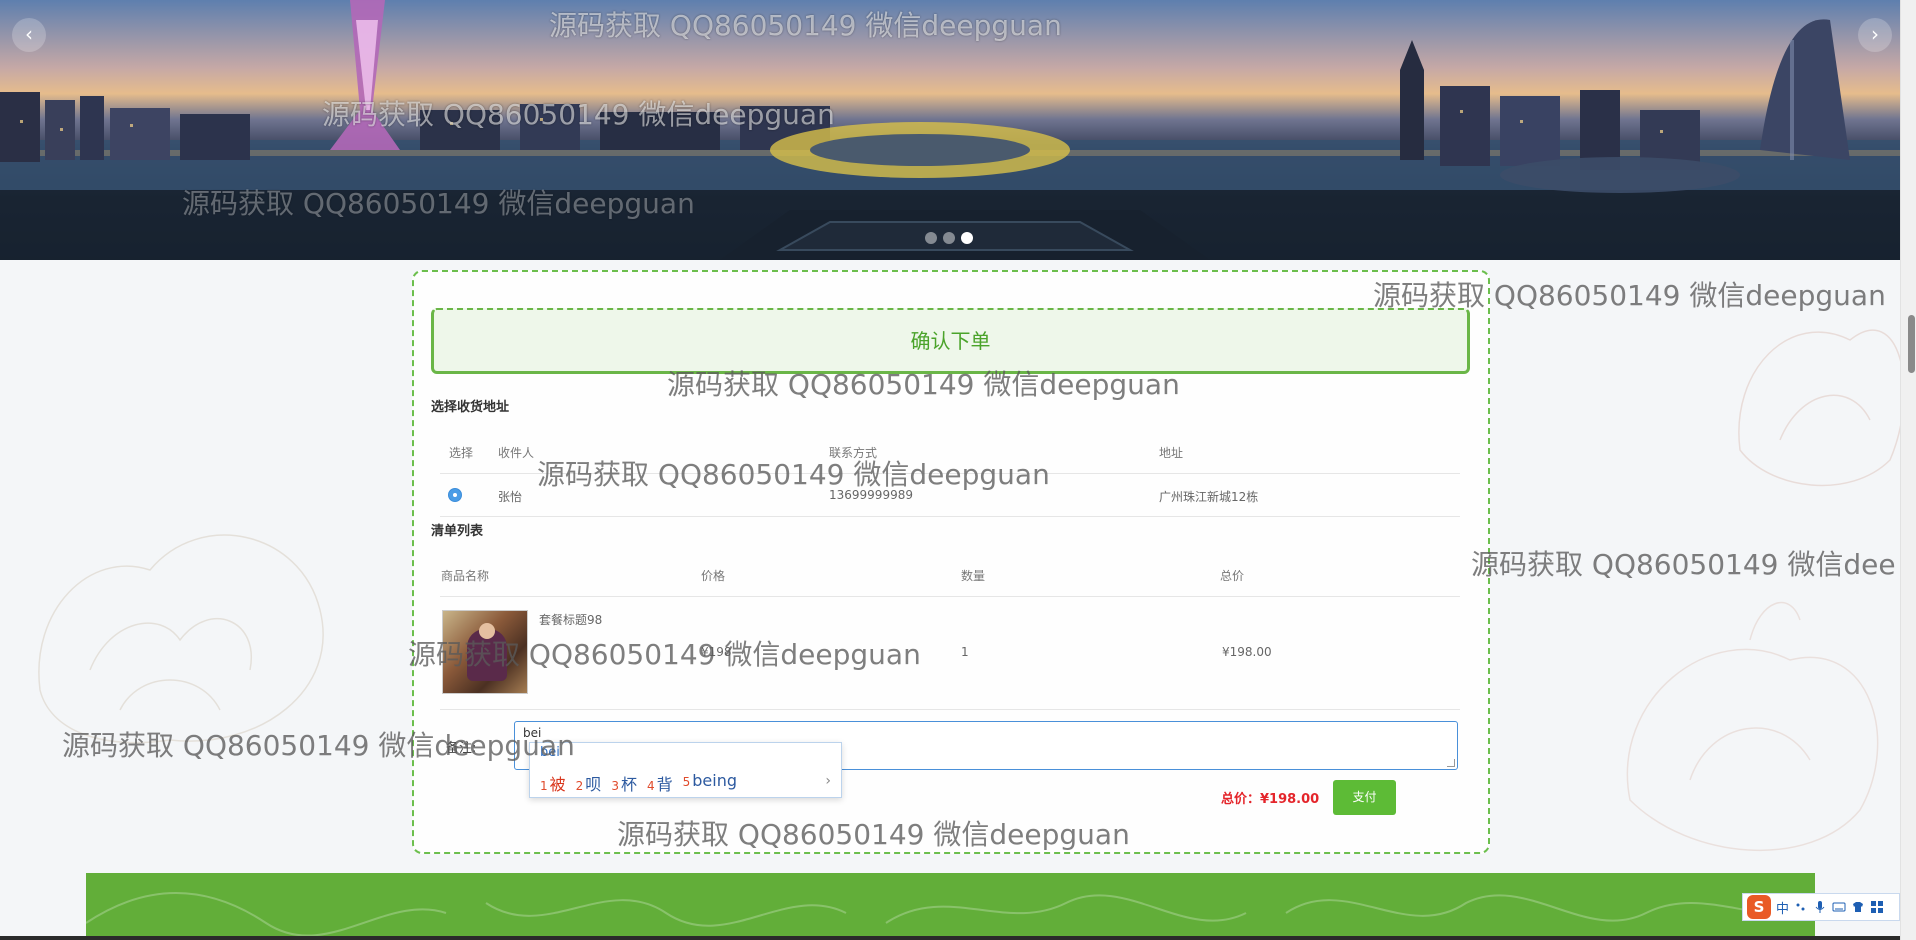 The width and height of the screenshot is (1916, 940). Describe the element at coordinates (589, 783) in the screenshot. I see `ime-candidate-2: 2呗` at that location.